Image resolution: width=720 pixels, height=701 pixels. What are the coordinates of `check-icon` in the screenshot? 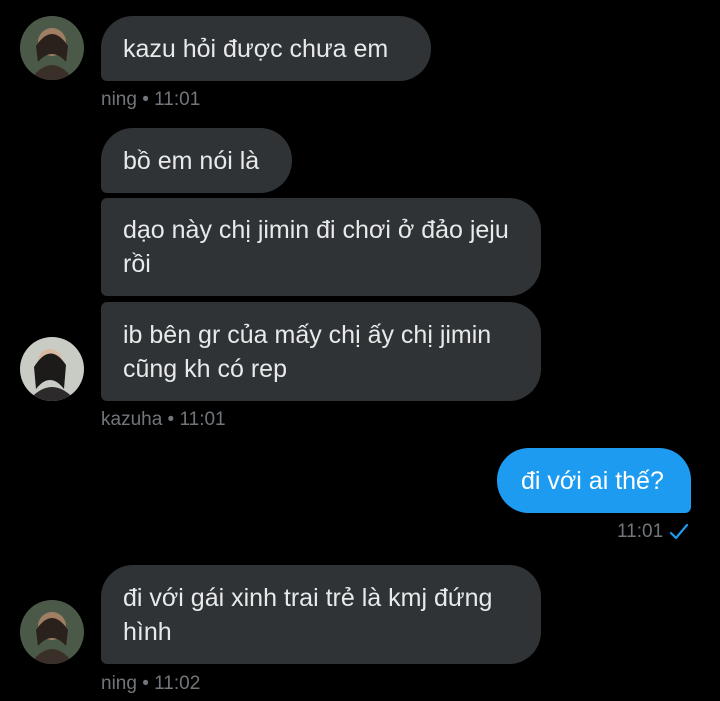 It's located at (679, 531).